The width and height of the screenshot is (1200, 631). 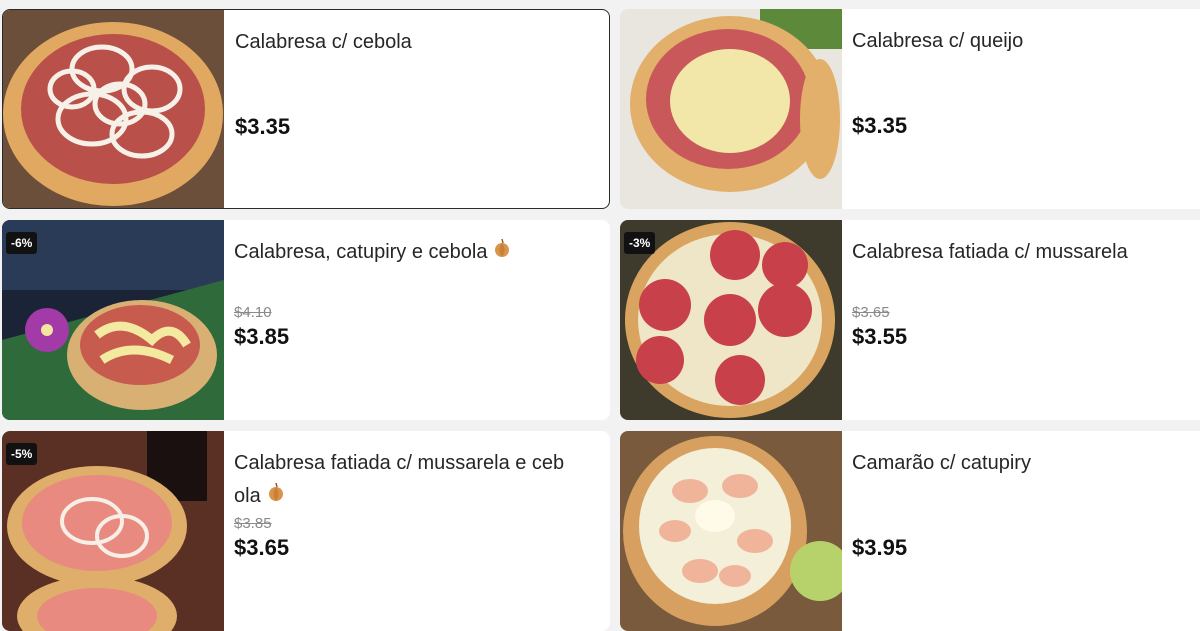 I want to click on discount-badge: -5%, so click(x=22, y=454).